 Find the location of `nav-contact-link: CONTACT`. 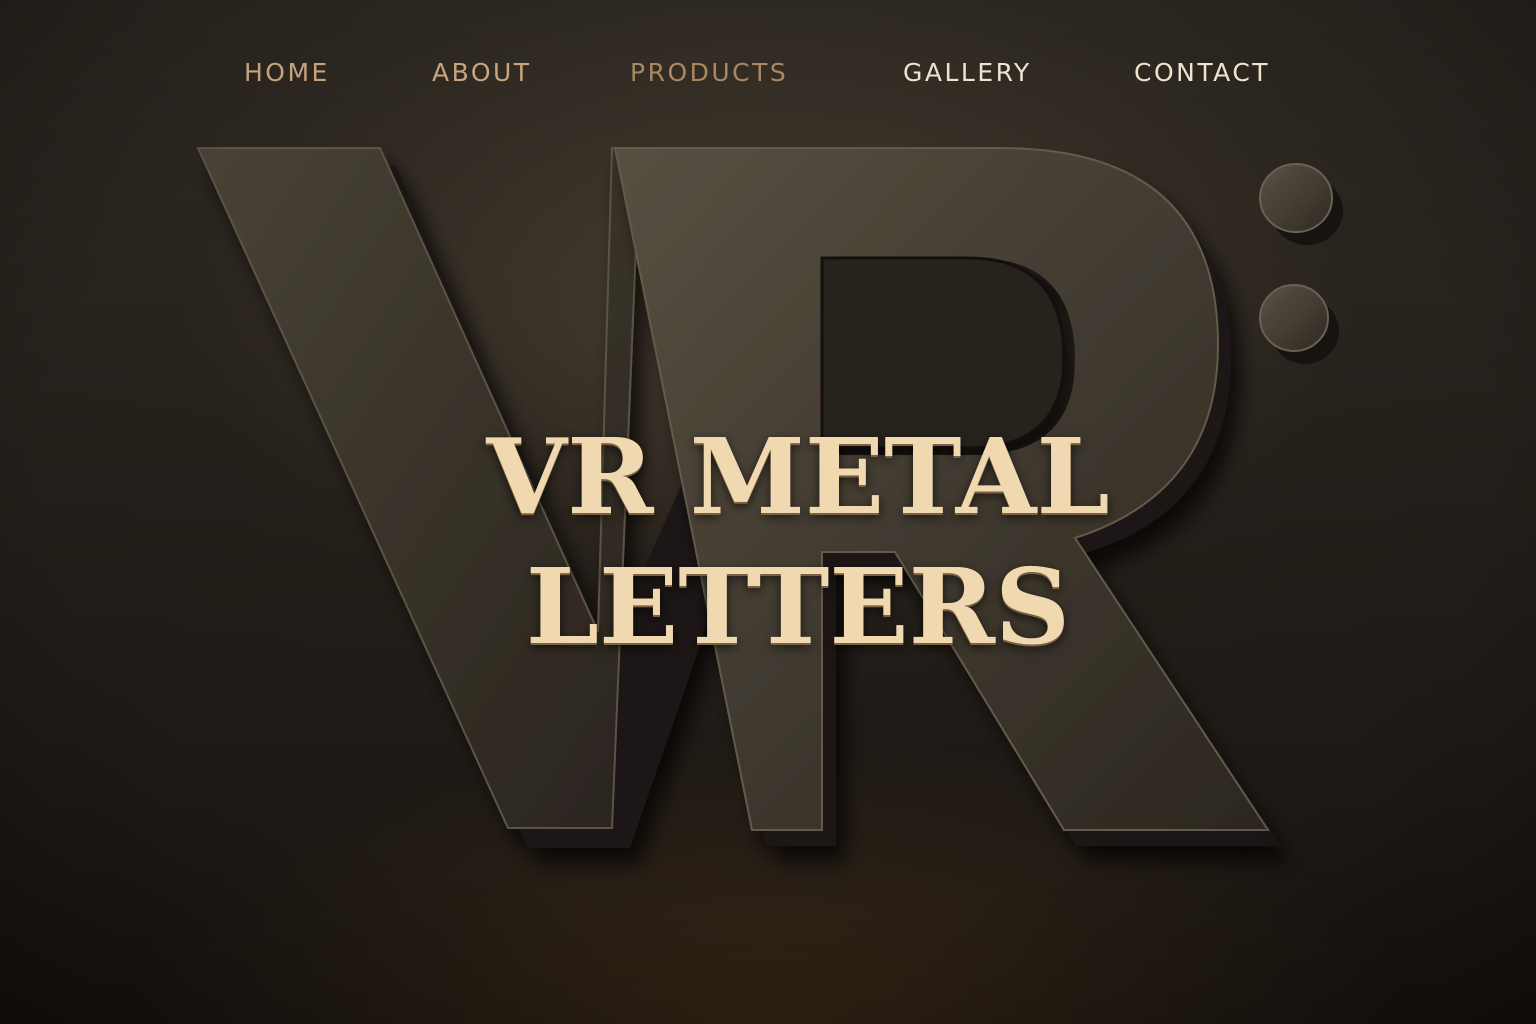

nav-contact-link: CONTACT is located at coordinates (1202, 72).